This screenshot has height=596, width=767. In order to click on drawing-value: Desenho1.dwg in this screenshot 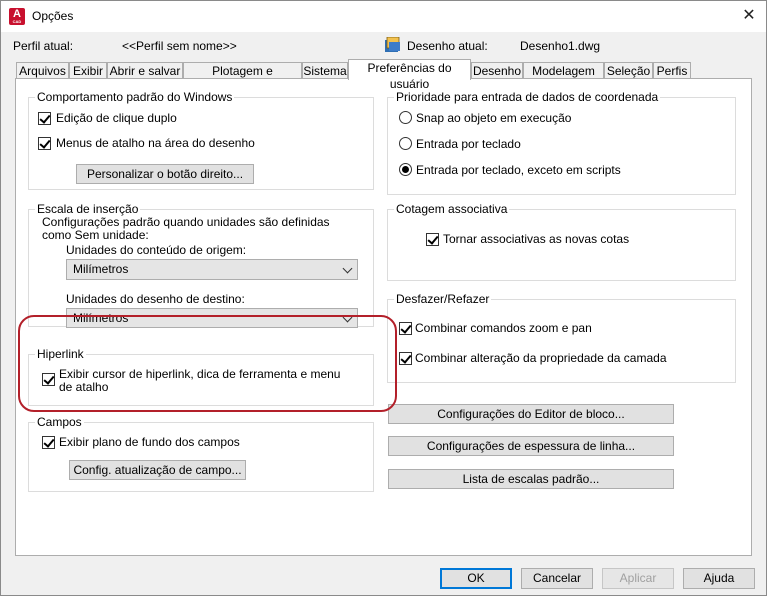, I will do `click(560, 46)`.